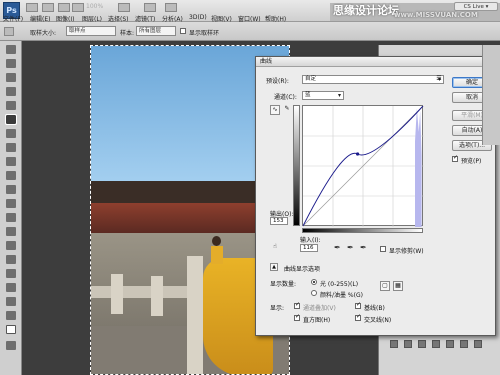  Describe the element at coordinates (341, 295) in the screenshot. I see `pigment-option-label: 颜料/油墨 %(G)` at that location.